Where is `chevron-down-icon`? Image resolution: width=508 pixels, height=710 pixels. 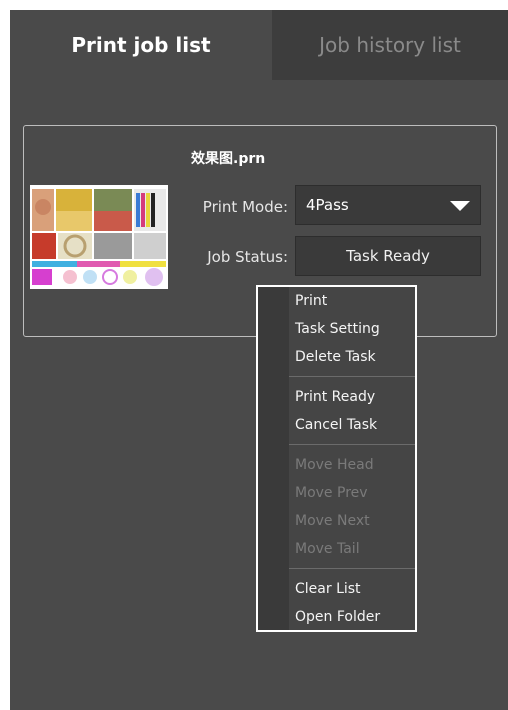
chevron-down-icon is located at coordinates (460, 206).